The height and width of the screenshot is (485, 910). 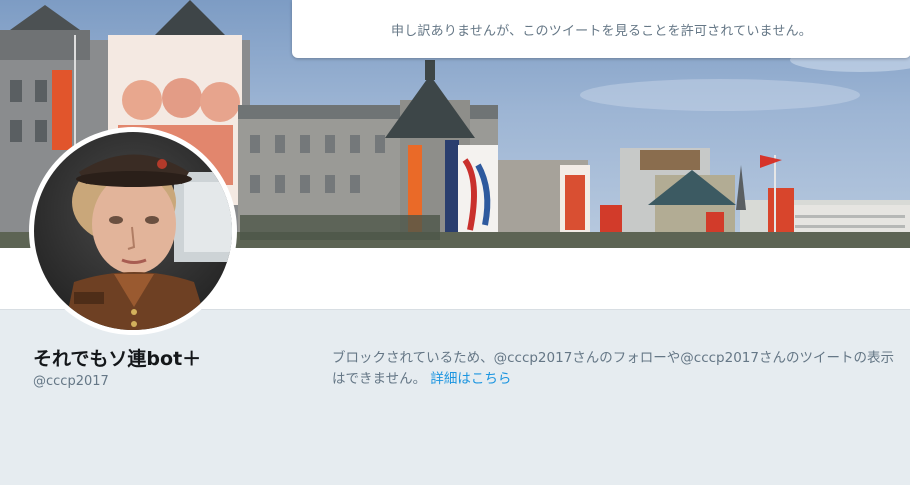 I want to click on tweet-unavailable-notice: 申し訳ありませんが、このツイートを見ることを許可されていません。, so click(x=601, y=29).